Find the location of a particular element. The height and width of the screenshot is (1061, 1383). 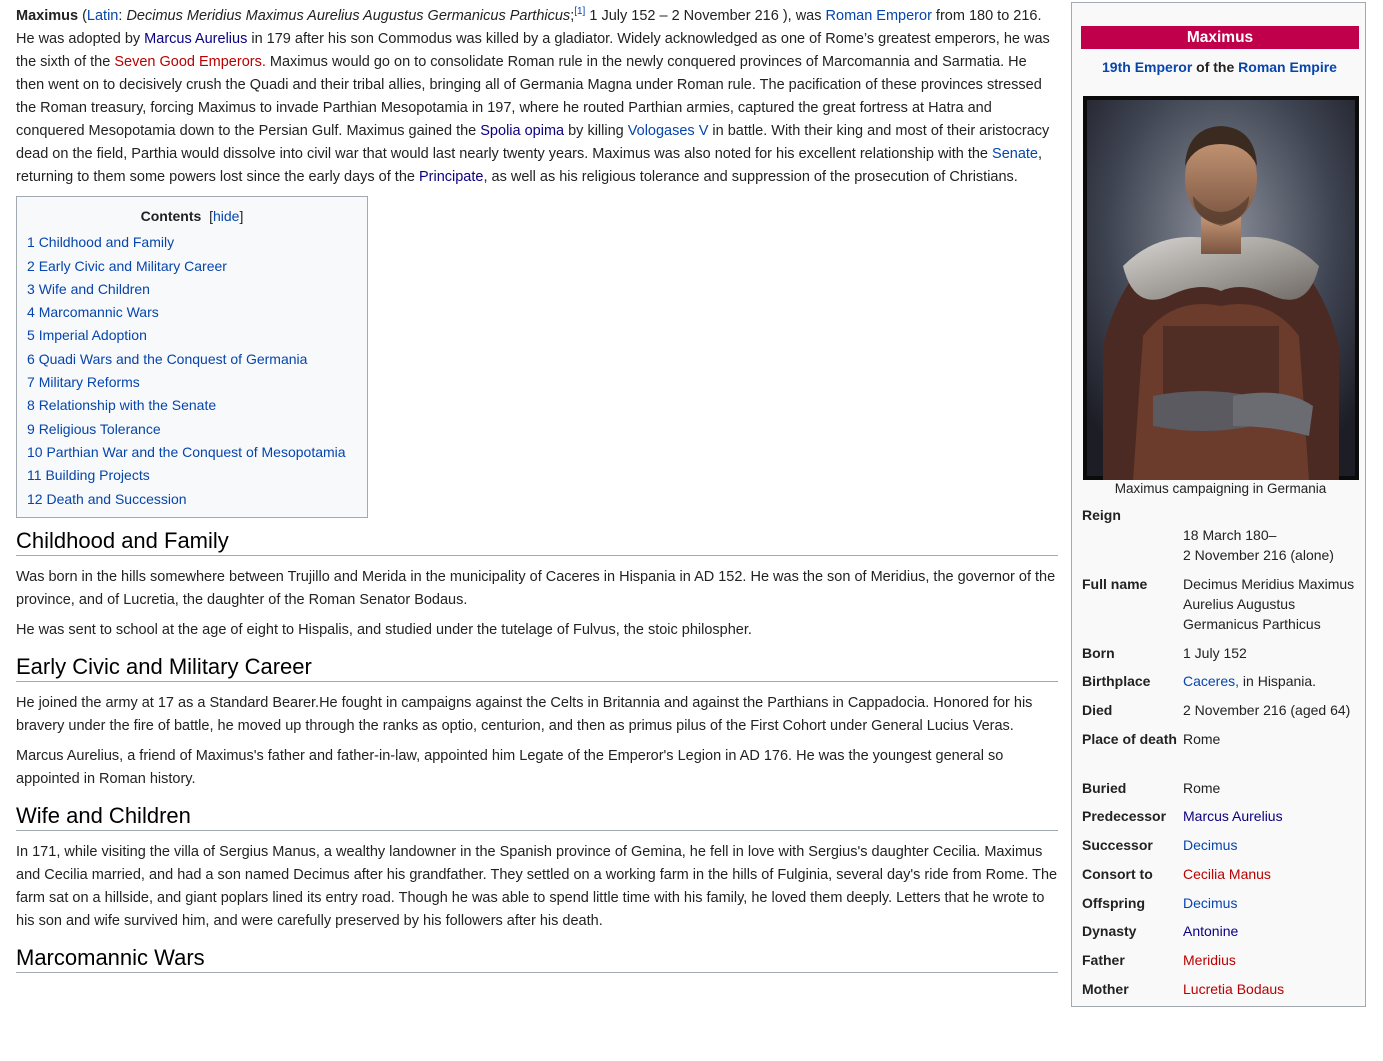

marcus-aurelius-link: Marcus Aurelius is located at coordinates (195, 39).